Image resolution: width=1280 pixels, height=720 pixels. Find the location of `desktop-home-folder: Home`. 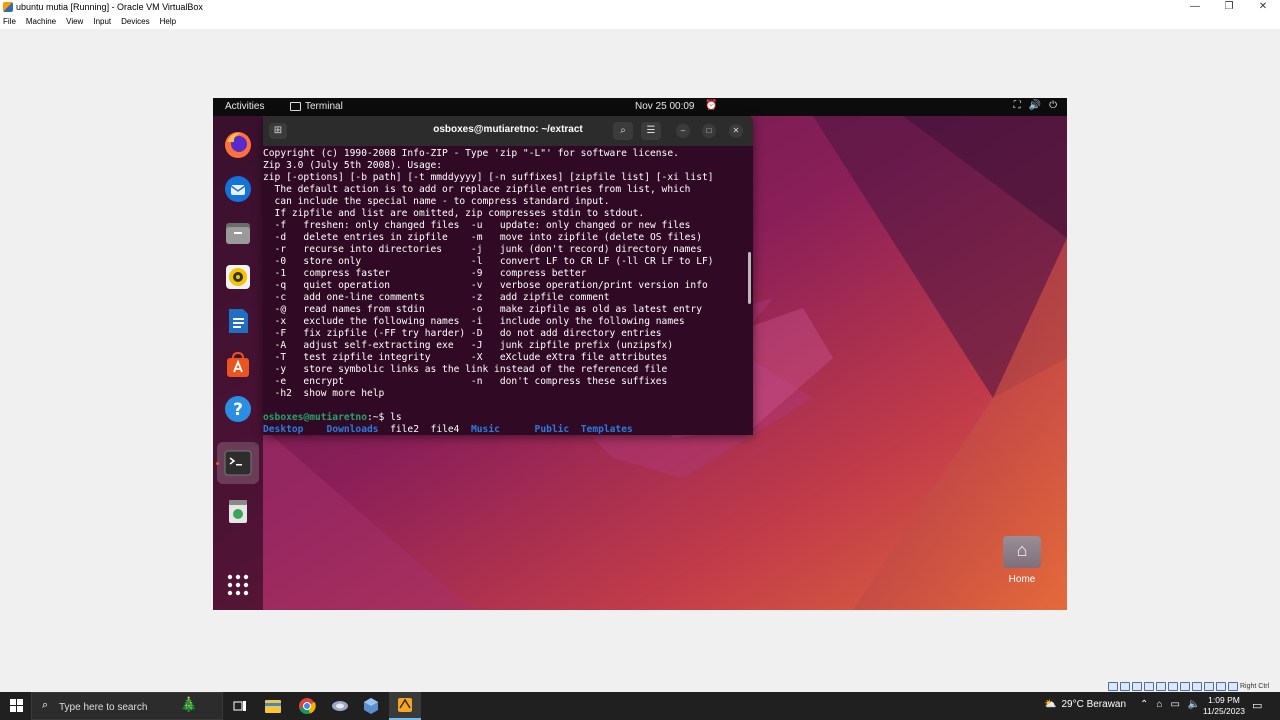

desktop-home-folder: Home is located at coordinates (1022, 560).